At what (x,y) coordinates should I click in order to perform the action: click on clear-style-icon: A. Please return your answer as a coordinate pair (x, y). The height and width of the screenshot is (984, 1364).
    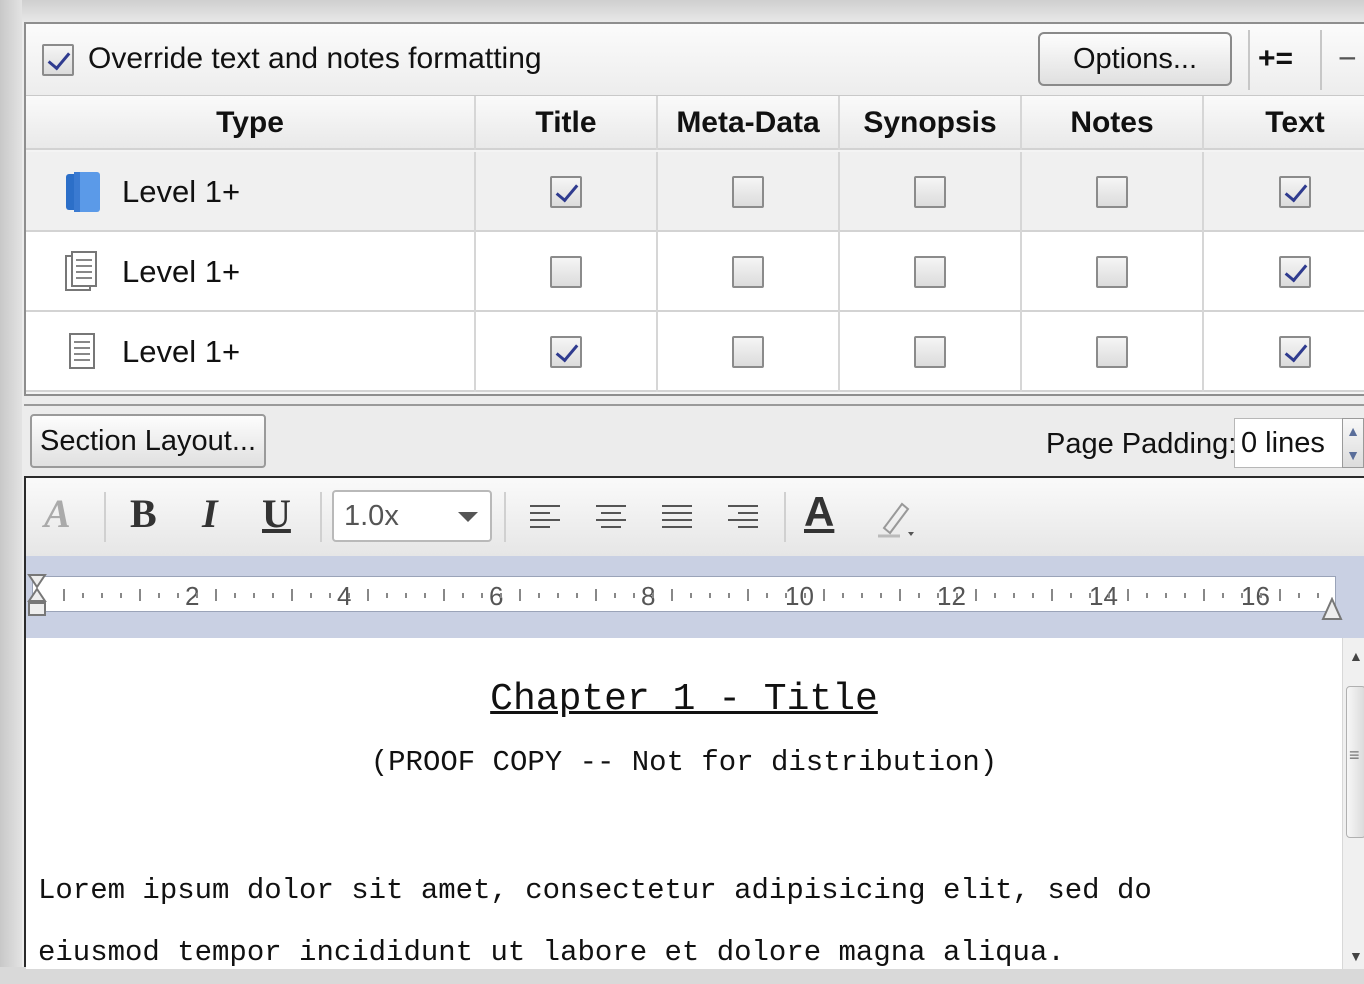
    Looking at the image, I should click on (57, 513).